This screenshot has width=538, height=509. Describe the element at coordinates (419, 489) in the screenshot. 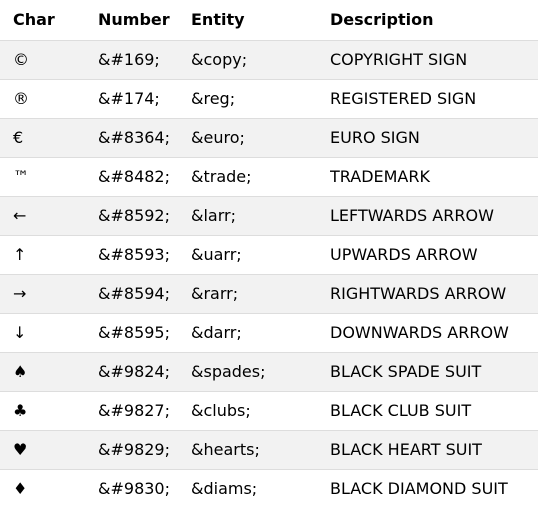

I see `description-cell: BLACK DIAMOND SUIT` at that location.